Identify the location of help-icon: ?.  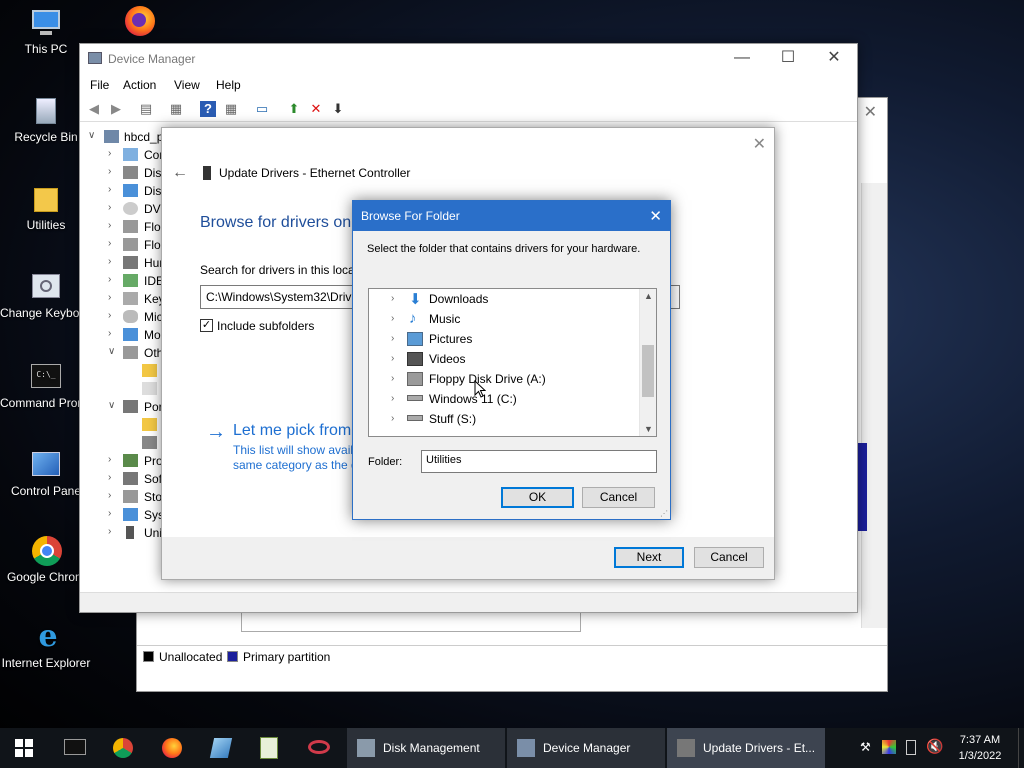
(208, 109).